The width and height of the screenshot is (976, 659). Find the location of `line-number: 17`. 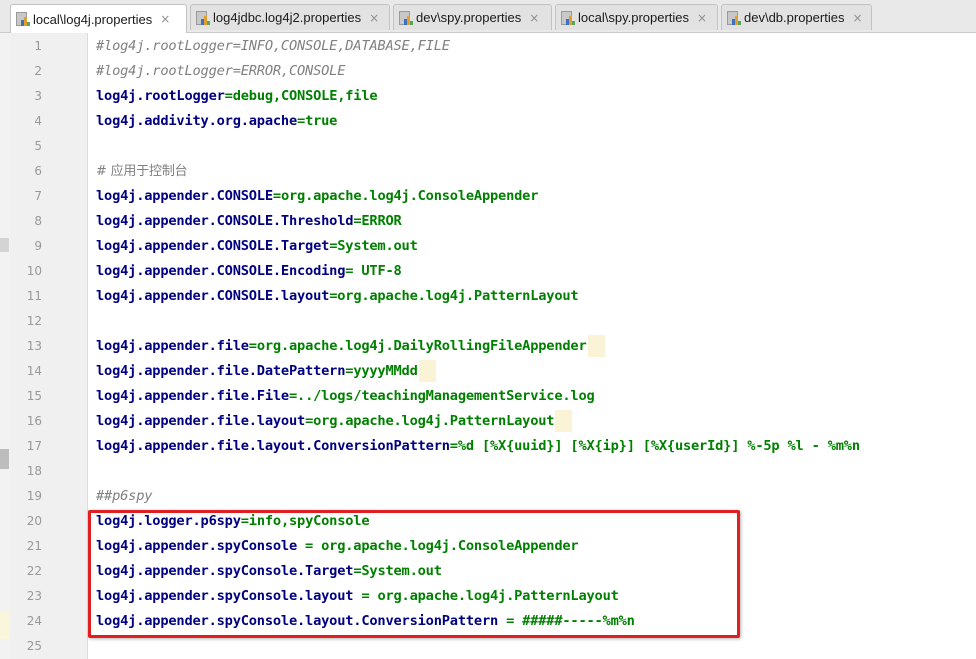

line-number: 17 is located at coordinates (34, 446).